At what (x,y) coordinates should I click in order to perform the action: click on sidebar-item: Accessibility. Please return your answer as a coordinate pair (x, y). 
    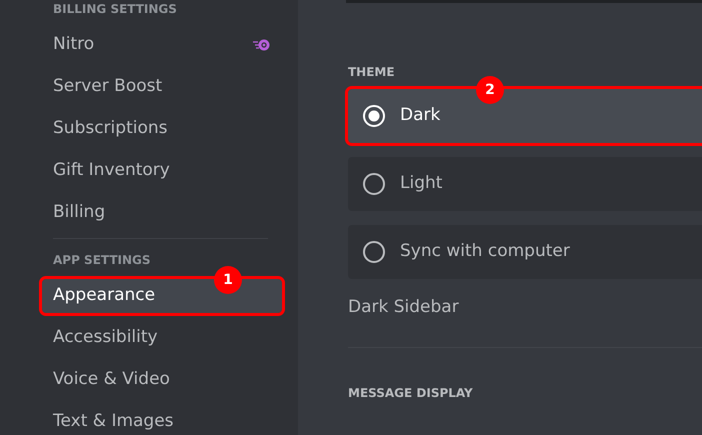
    Looking at the image, I should click on (162, 338).